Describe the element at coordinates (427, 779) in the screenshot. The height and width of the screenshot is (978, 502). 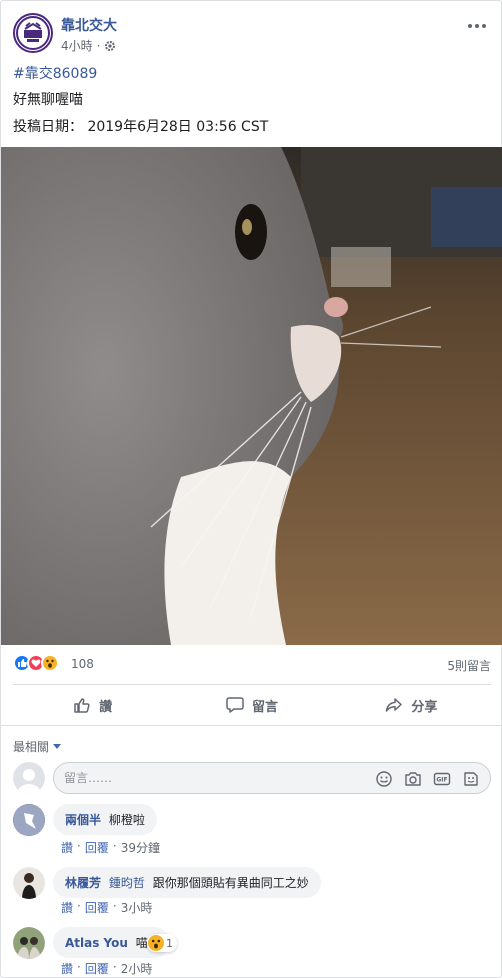
I see `composer-tools: GIF` at that location.